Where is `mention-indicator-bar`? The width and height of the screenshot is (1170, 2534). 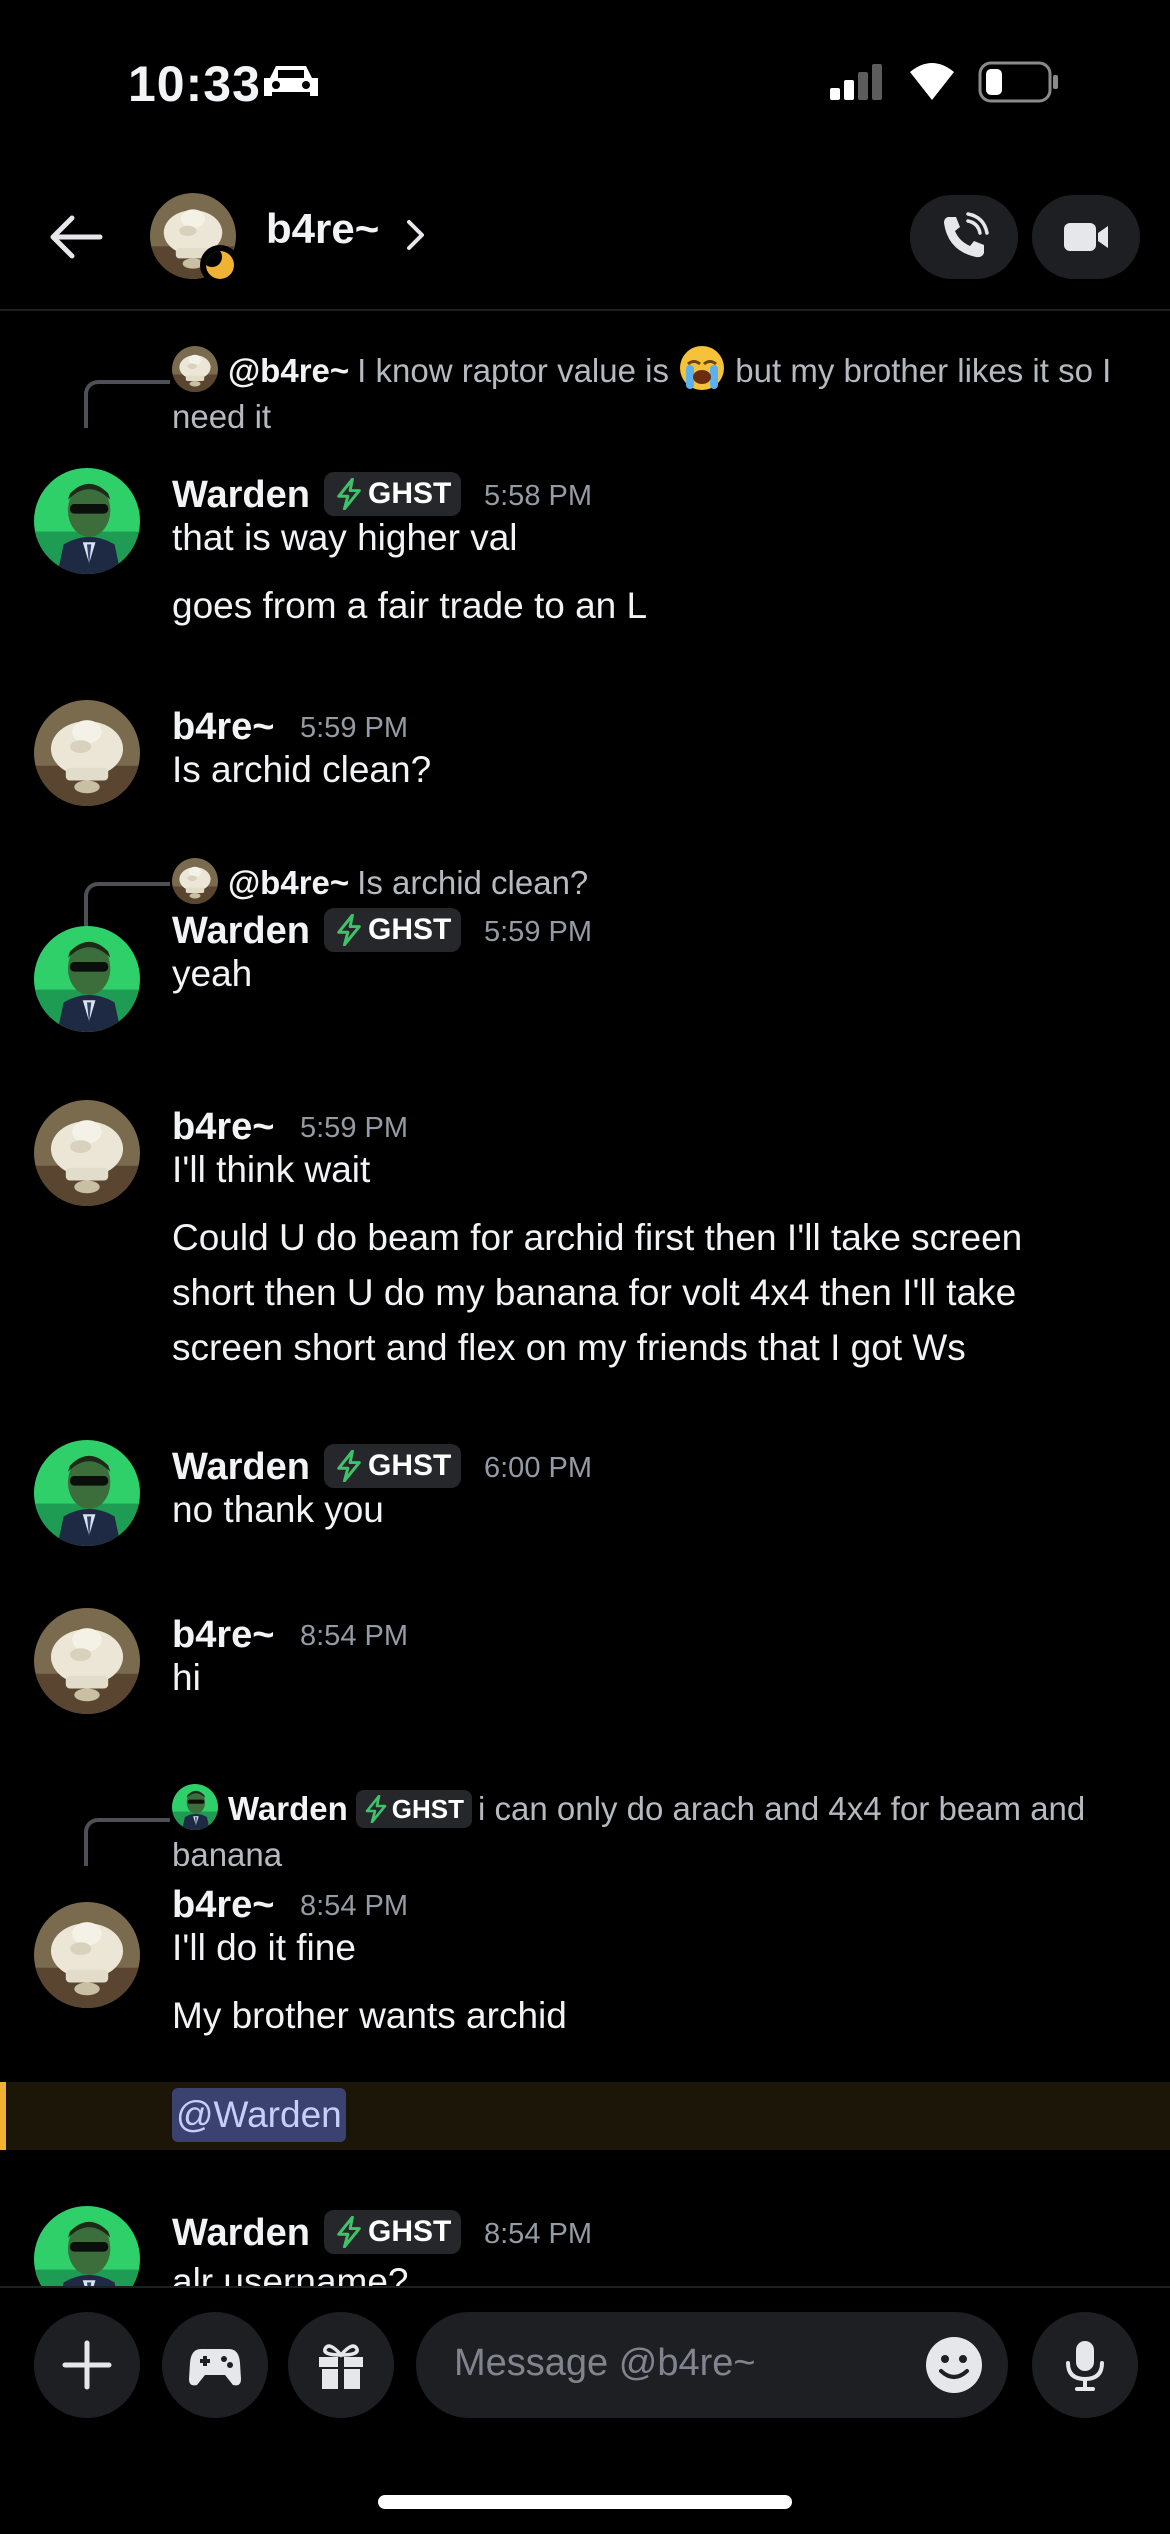
mention-indicator-bar is located at coordinates (3, 2116).